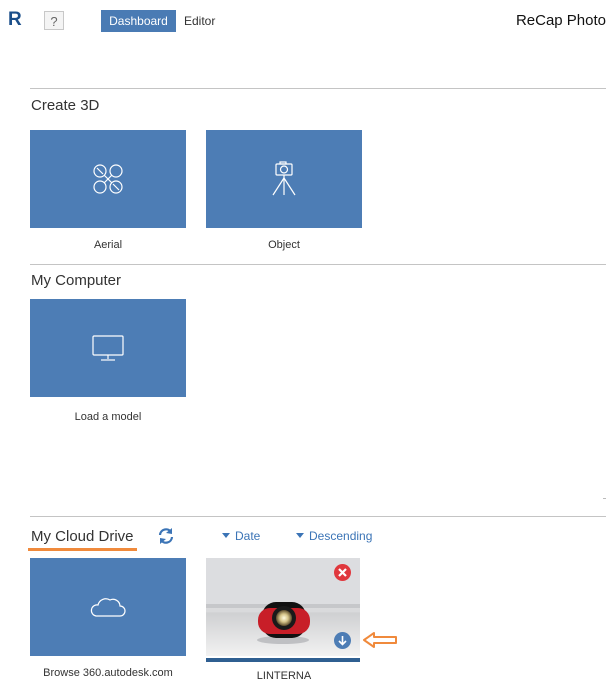 This screenshot has height=682, width=606. Describe the element at coordinates (138, 21) in the screenshot. I see `tab-dashboard: Dashboard` at that location.